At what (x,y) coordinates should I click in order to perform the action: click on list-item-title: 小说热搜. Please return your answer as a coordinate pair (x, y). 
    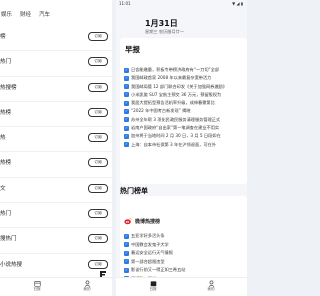
    Looking at the image, I should click on (11, 264).